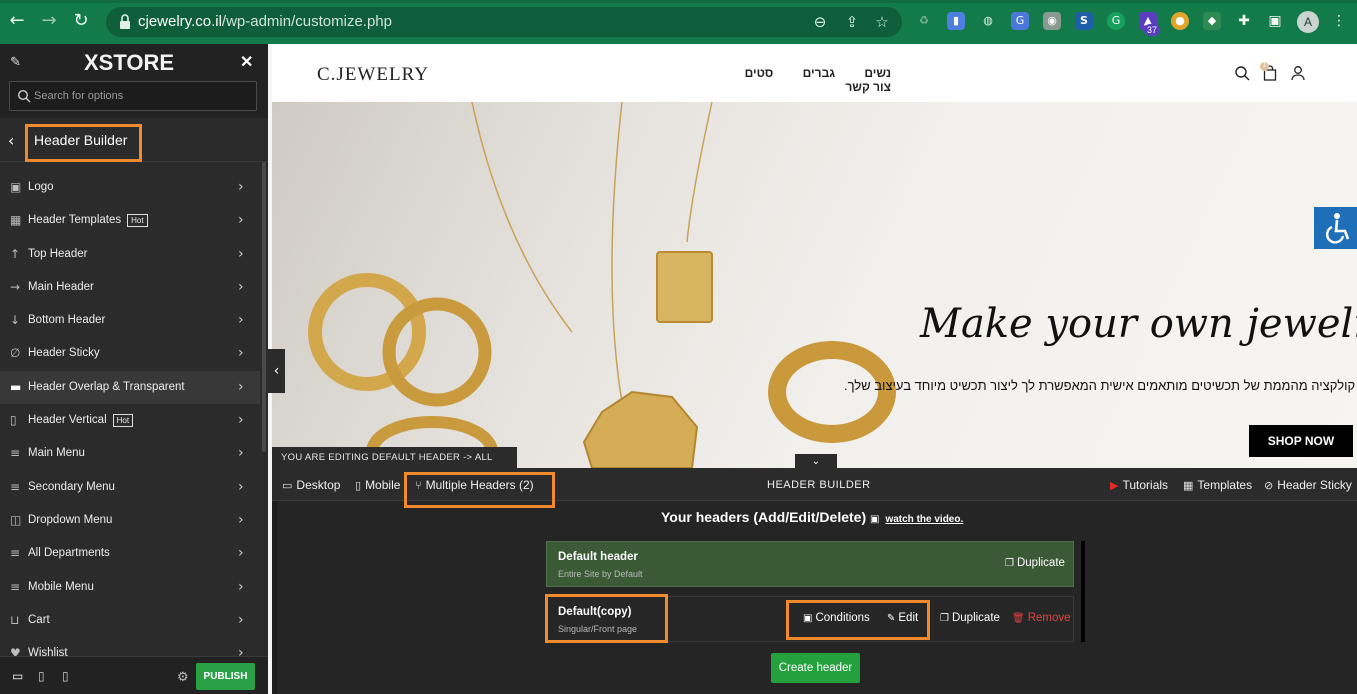 Image resolution: width=1357 pixels, height=694 pixels. I want to click on menu-item-secondary-menu: ≡ Secondary Menu ›, so click(130, 487).